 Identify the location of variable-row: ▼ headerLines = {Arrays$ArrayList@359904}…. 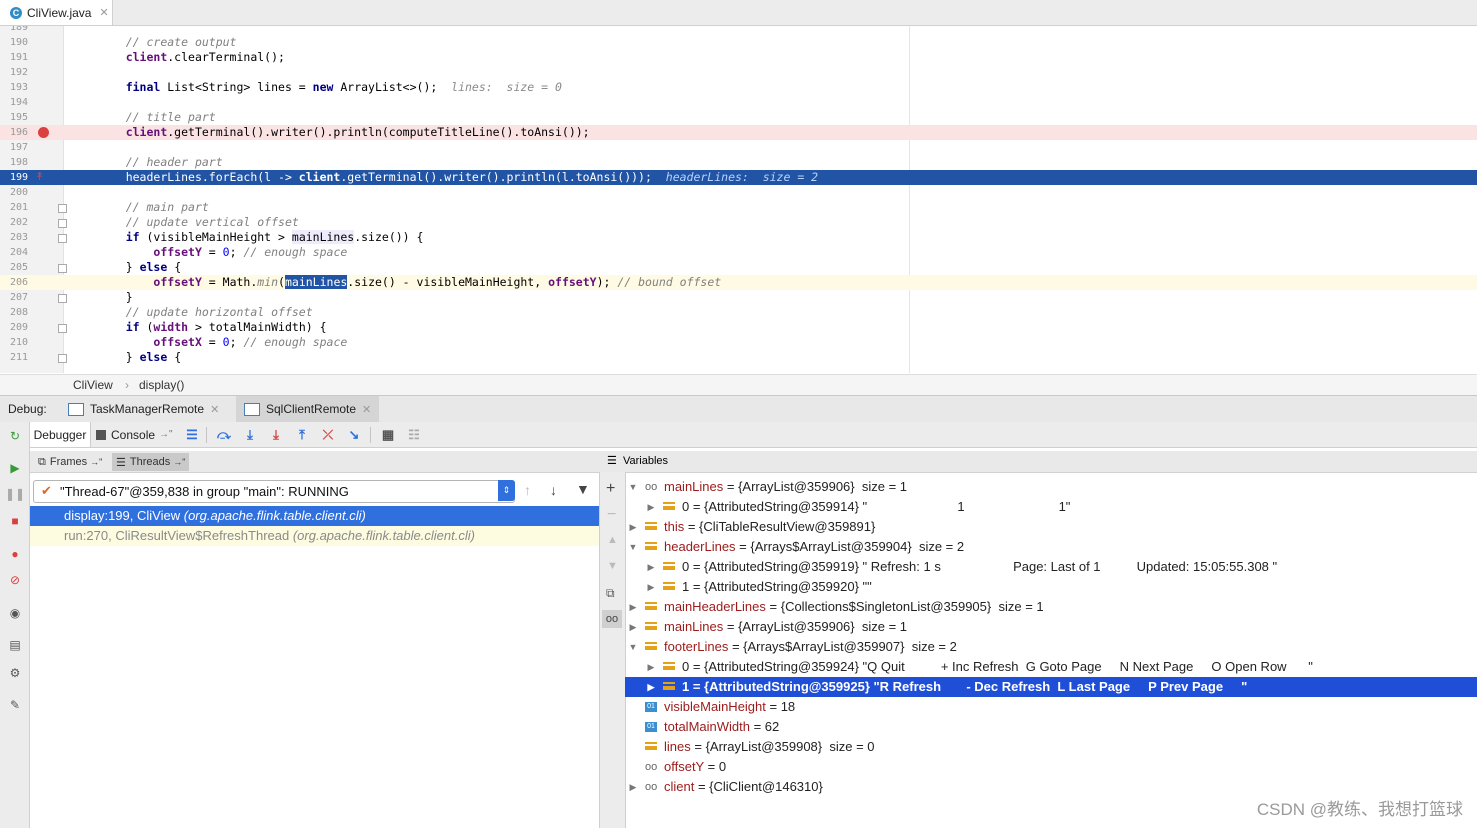
(1051, 547).